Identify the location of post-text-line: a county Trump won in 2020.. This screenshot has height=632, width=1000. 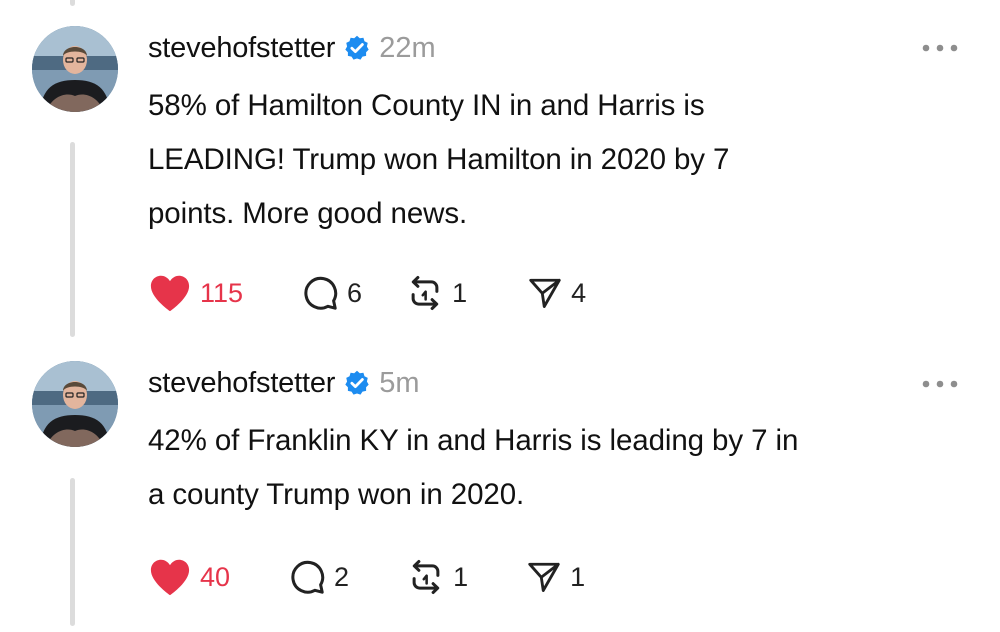
(336, 494).